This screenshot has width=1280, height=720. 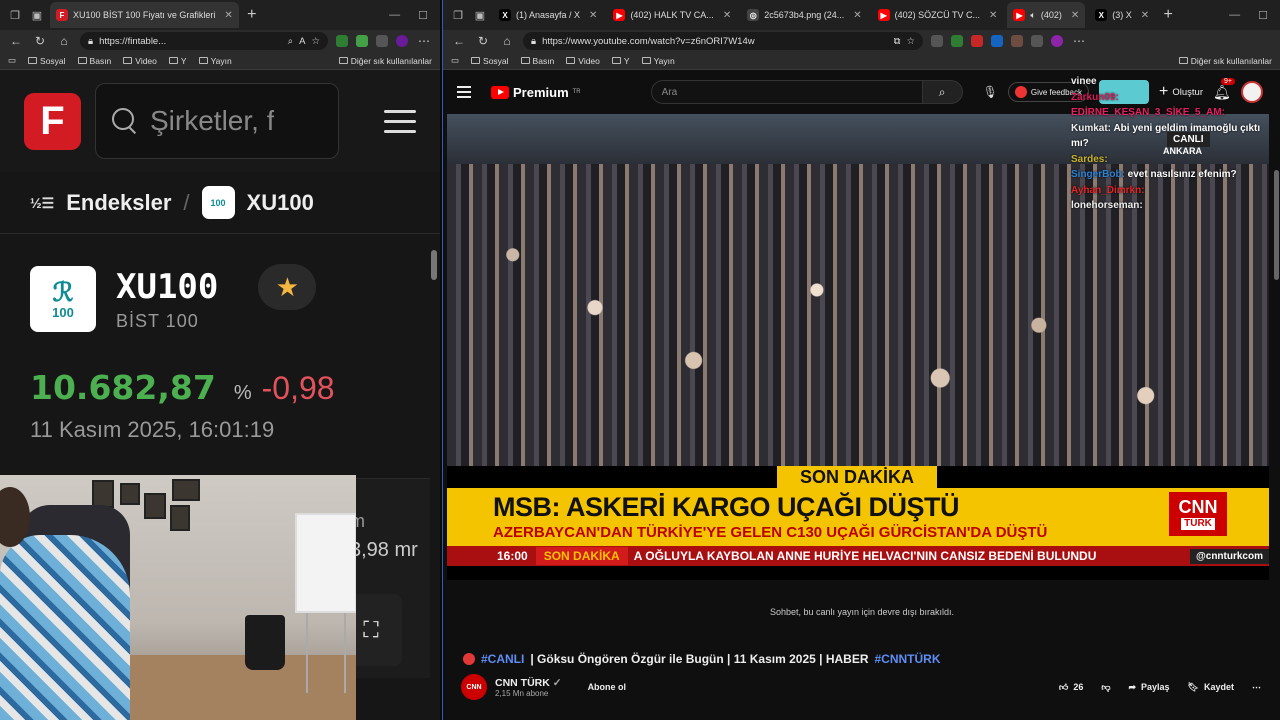 I want to click on microphone-icon: 🎙︎, so click(x=990, y=92).